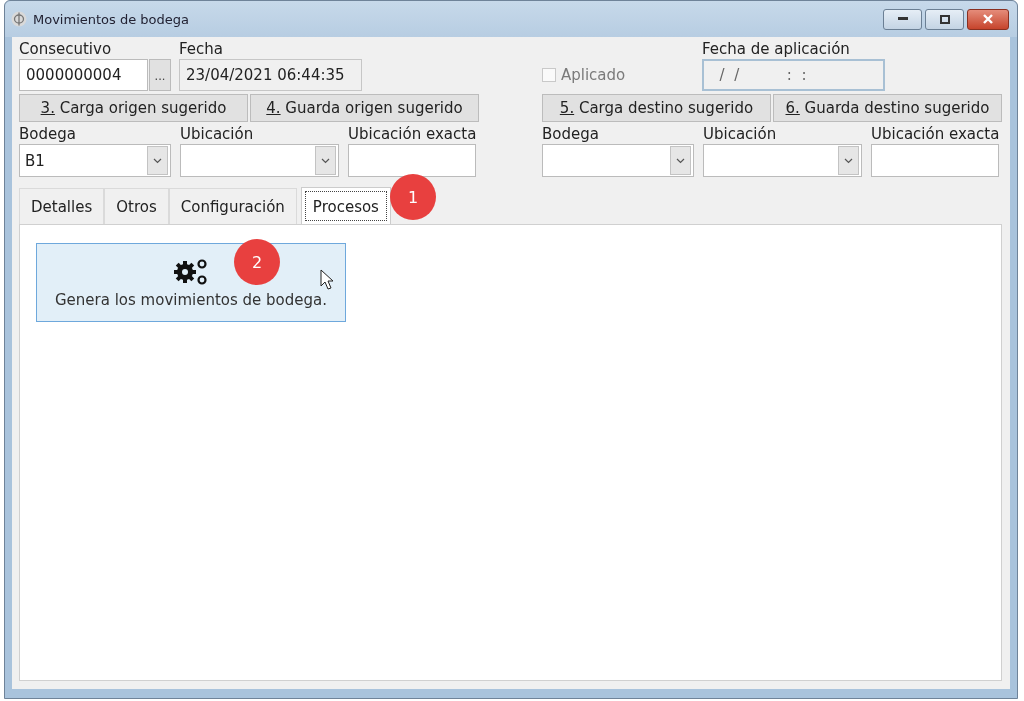 This screenshot has width=1024, height=701. Describe the element at coordinates (887, 108) in the screenshot. I see `suggested-button: 6. Guarda destino sugerido` at that location.